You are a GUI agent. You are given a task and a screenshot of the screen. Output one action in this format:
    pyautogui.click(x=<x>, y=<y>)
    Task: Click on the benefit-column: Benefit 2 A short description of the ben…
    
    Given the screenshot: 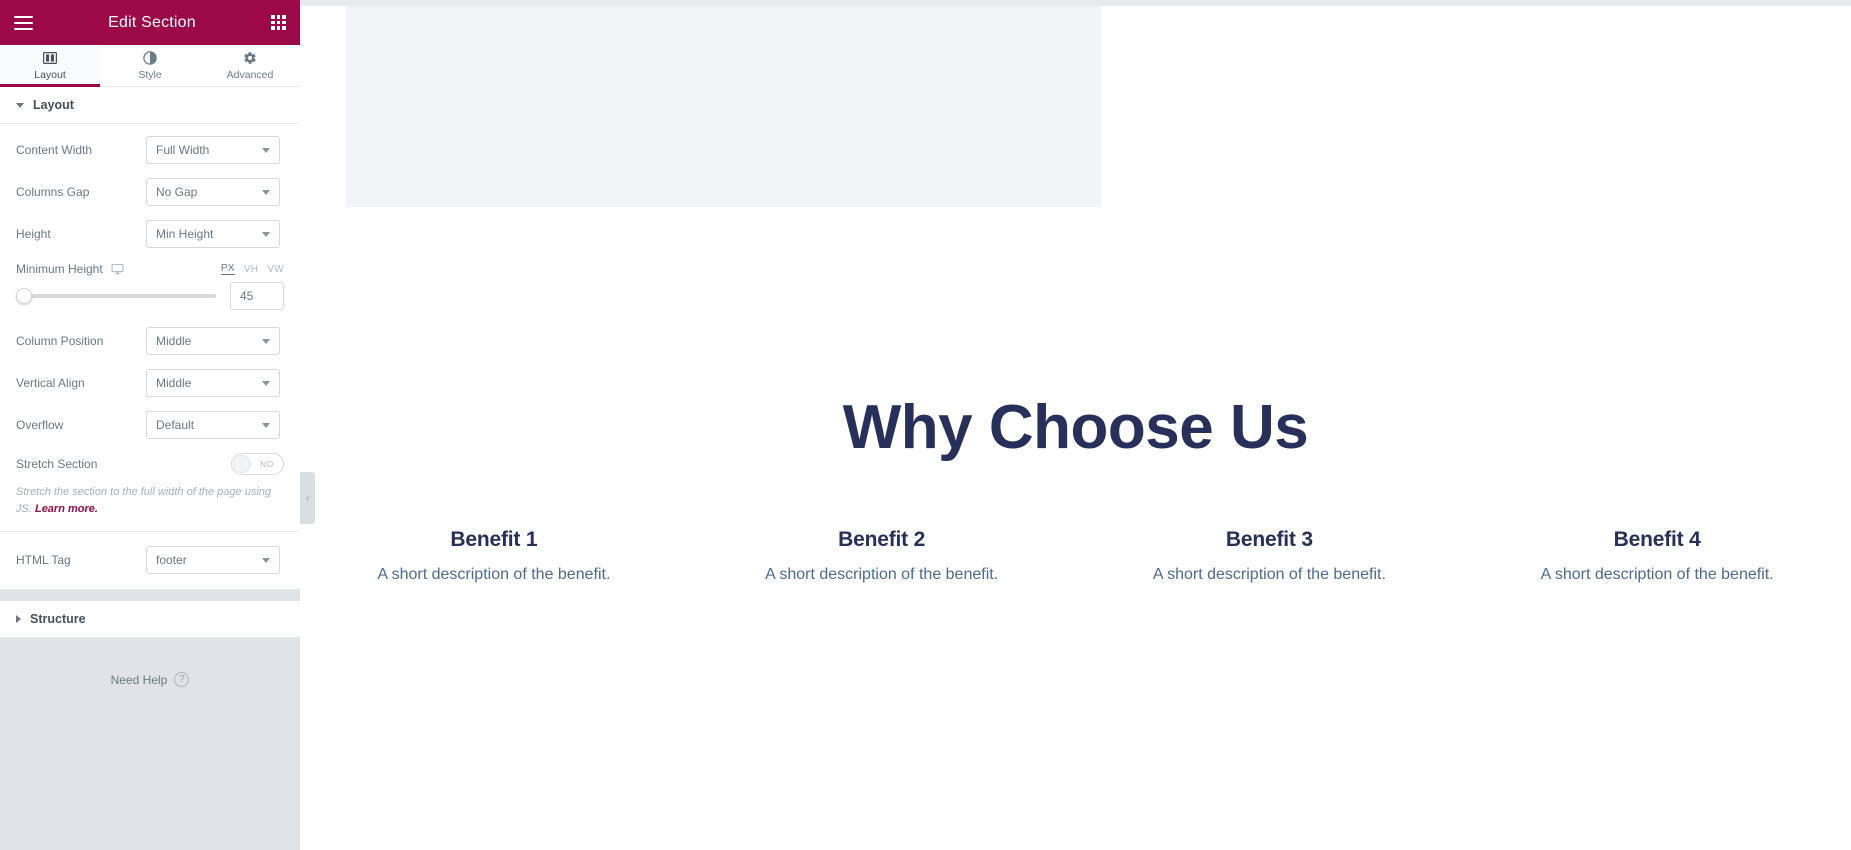 What is the action you would take?
    pyautogui.click(x=882, y=556)
    